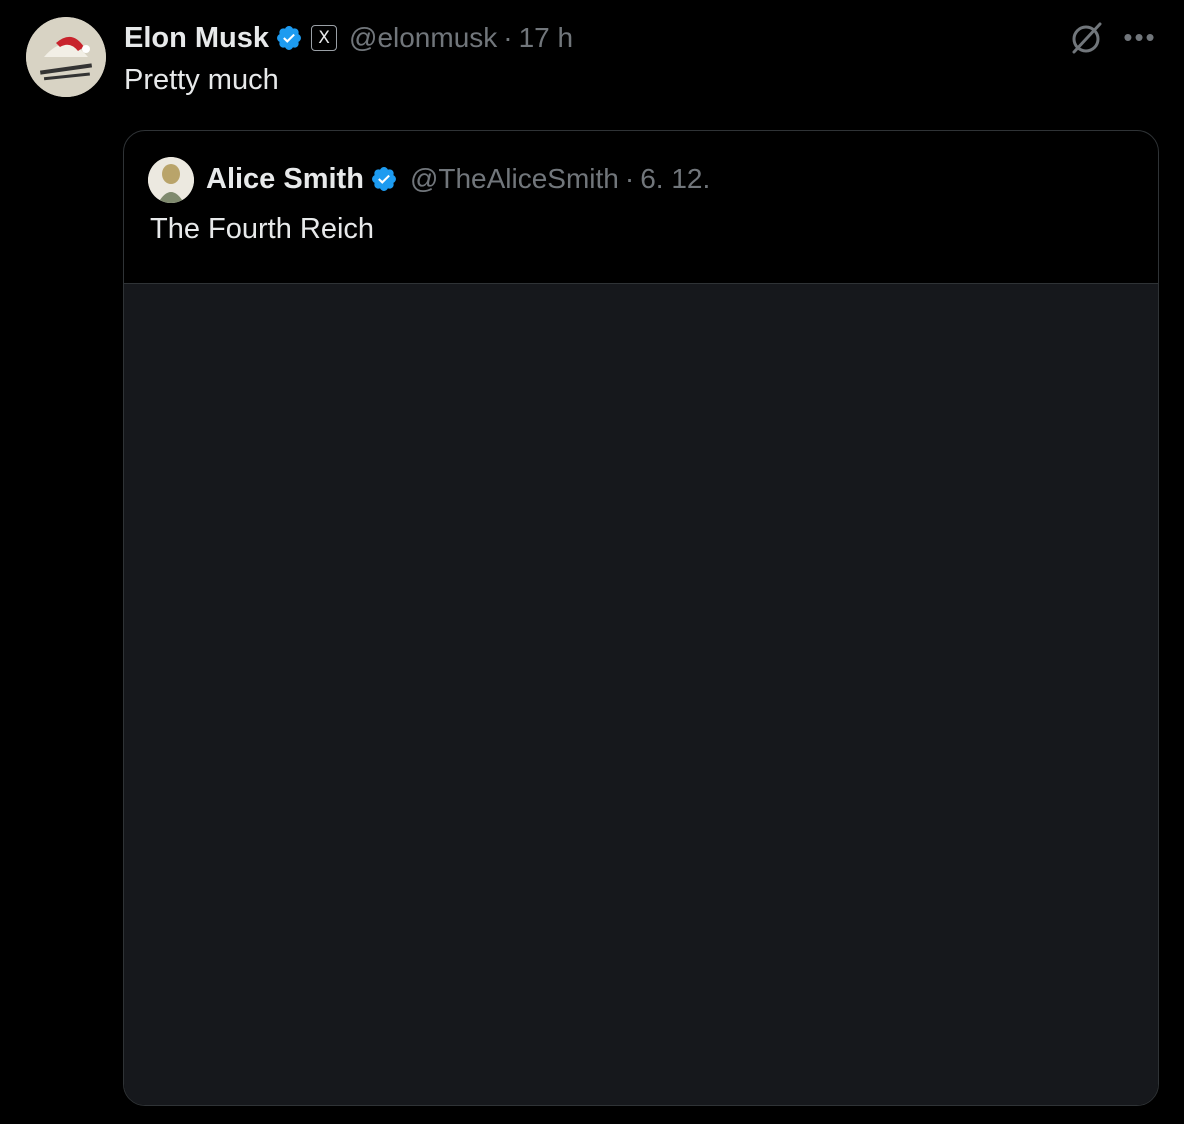 This screenshot has width=1184, height=1124. I want to click on author-name: Elon Musk, so click(196, 38).